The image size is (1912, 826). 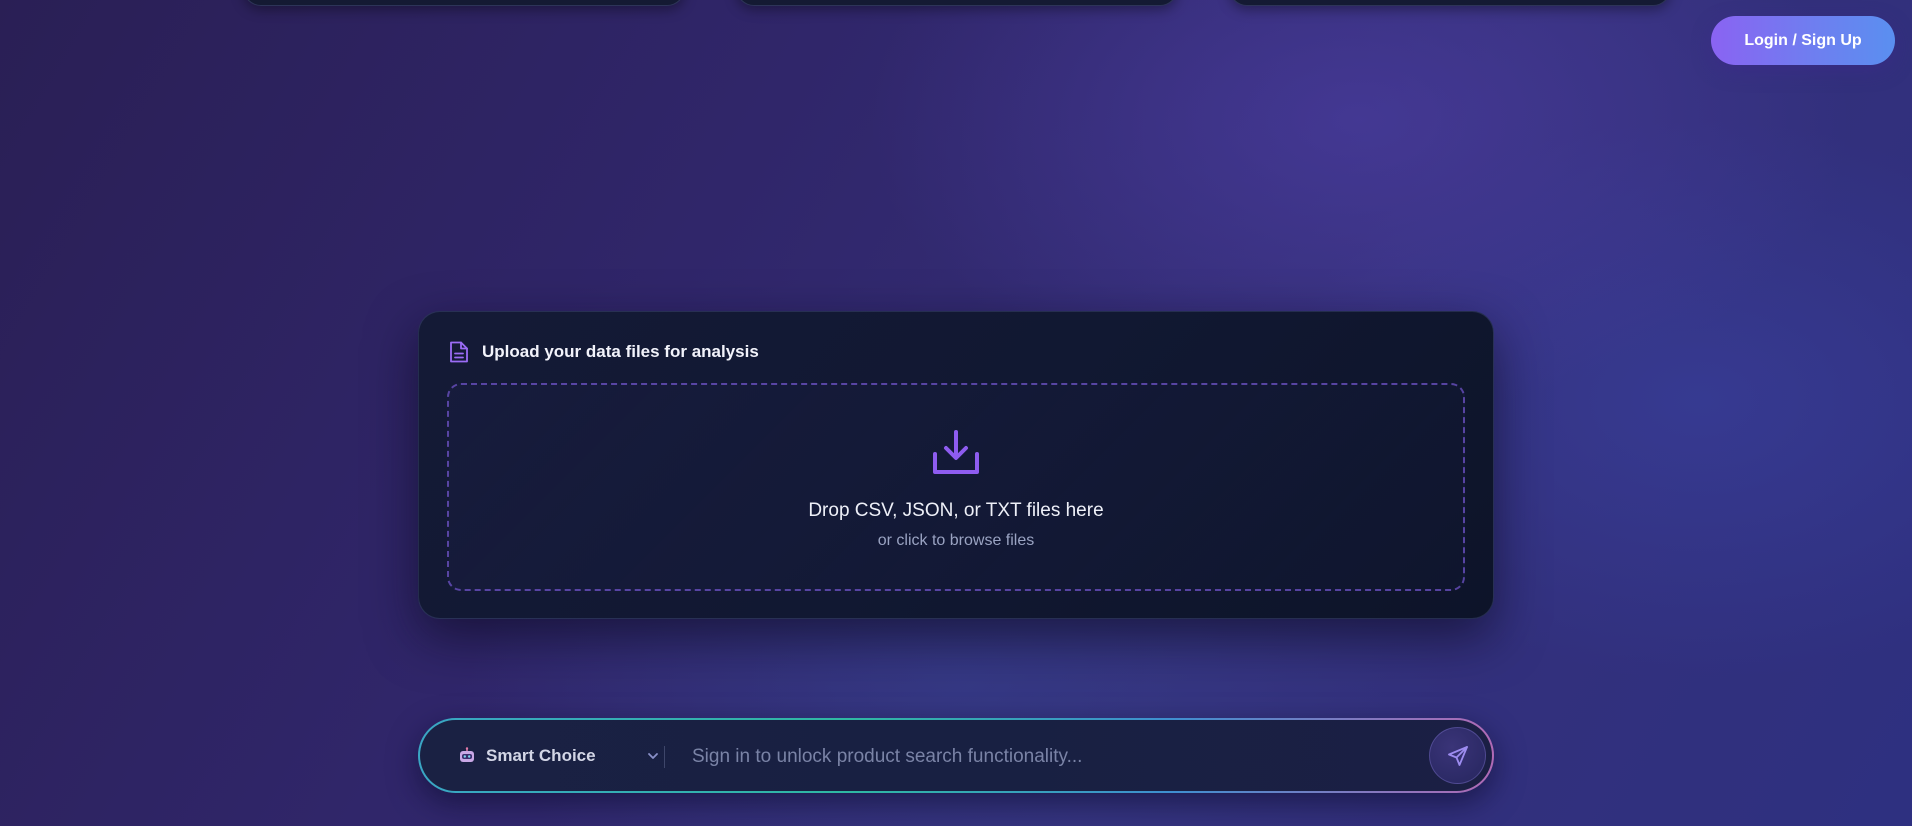 What do you see at coordinates (467, 754) in the screenshot?
I see `robot-icon` at bounding box center [467, 754].